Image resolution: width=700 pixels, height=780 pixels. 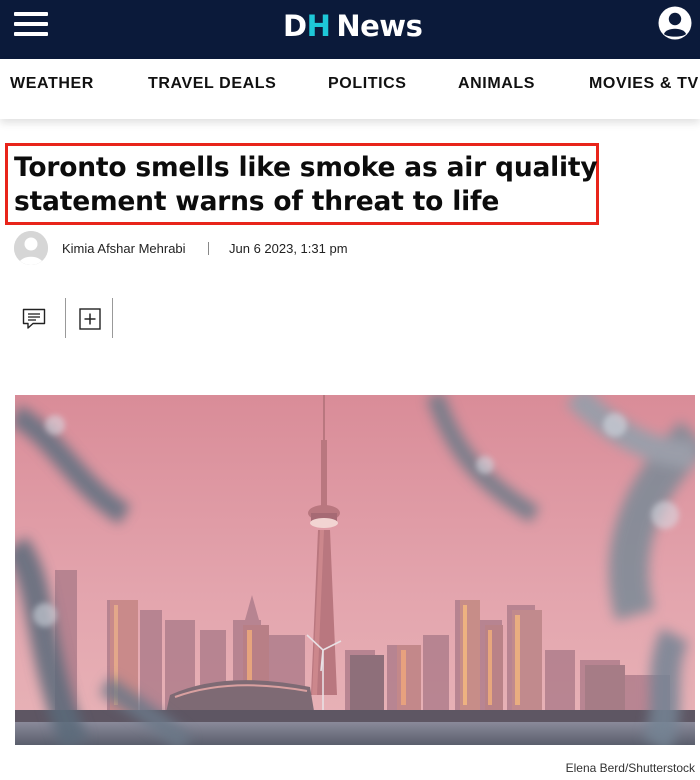 What do you see at coordinates (31, 25) in the screenshot?
I see `hamburger-menu-icon` at bounding box center [31, 25].